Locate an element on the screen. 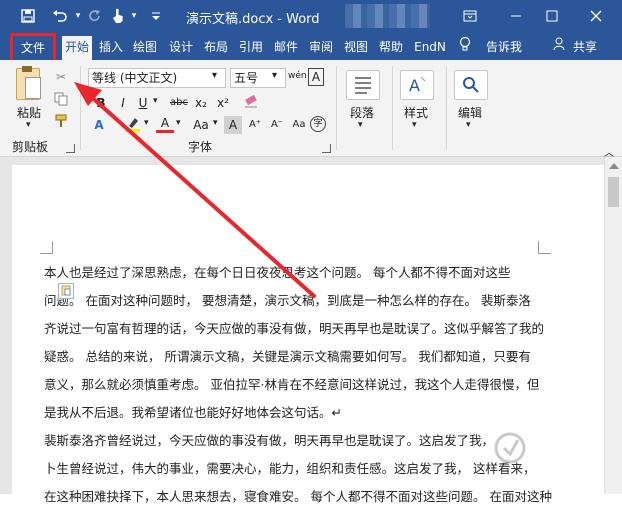 The width and height of the screenshot is (622, 511). editing-label: 编辑 is located at coordinates (470, 112).